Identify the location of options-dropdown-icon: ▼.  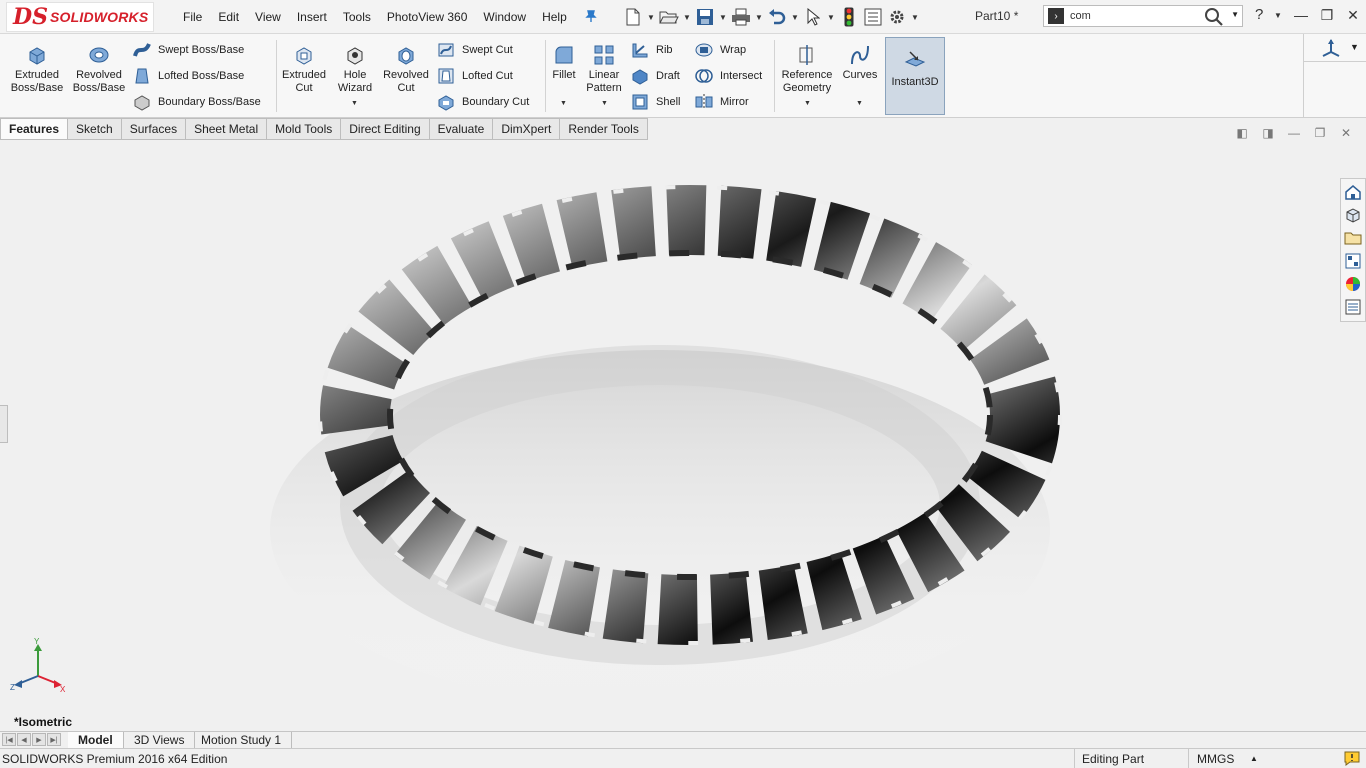
(915, 17).